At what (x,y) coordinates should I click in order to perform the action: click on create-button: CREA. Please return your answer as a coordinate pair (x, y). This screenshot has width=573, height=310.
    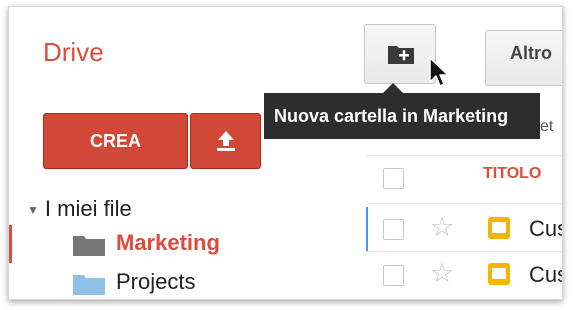
    Looking at the image, I should click on (115, 141).